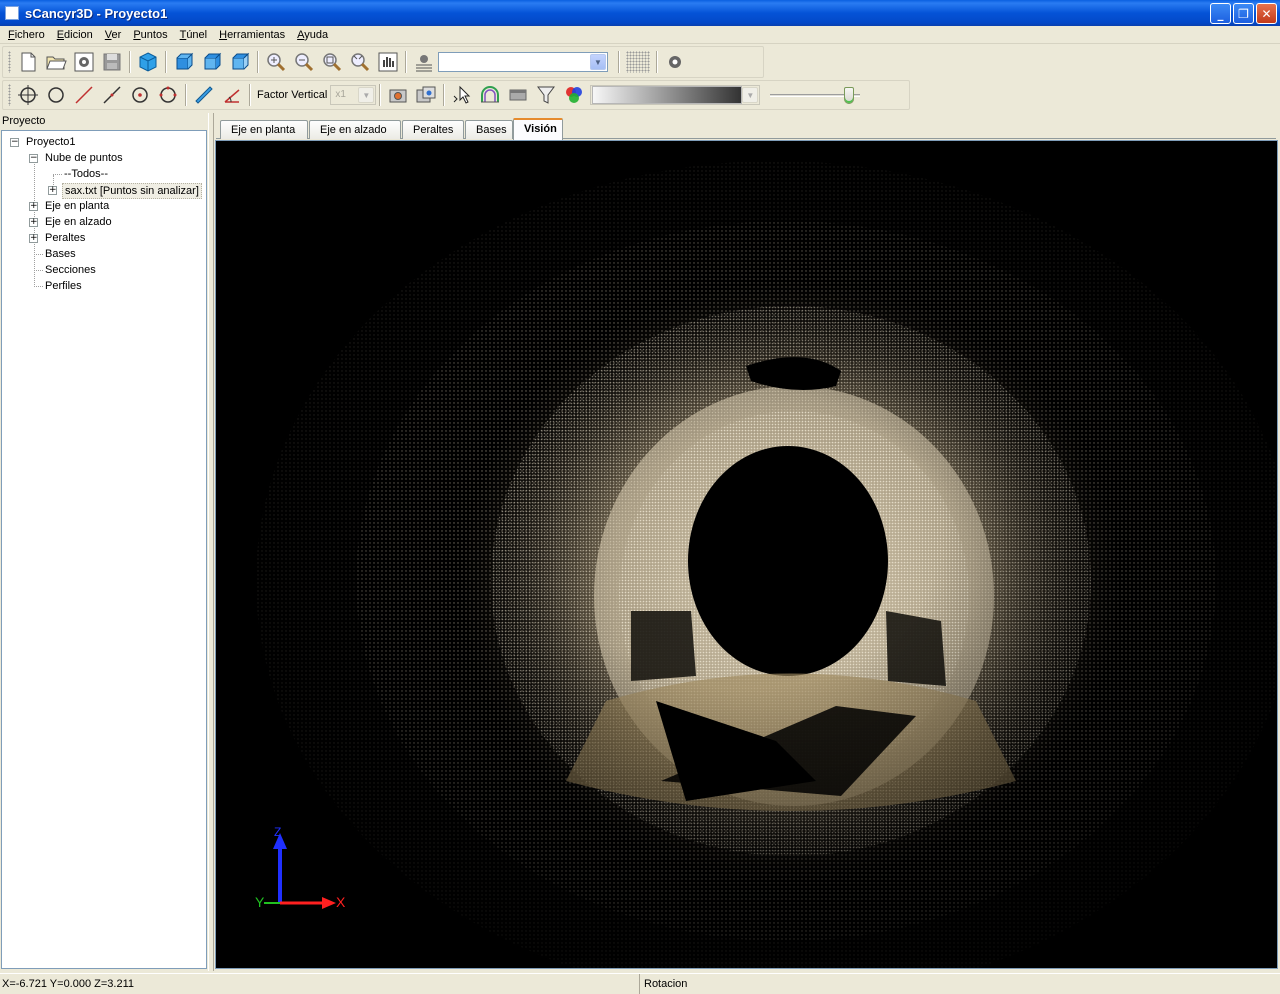 The width and height of the screenshot is (1280, 994). What do you see at coordinates (252, 35) in the screenshot?
I see `menu-herramientas: Herramientas` at bounding box center [252, 35].